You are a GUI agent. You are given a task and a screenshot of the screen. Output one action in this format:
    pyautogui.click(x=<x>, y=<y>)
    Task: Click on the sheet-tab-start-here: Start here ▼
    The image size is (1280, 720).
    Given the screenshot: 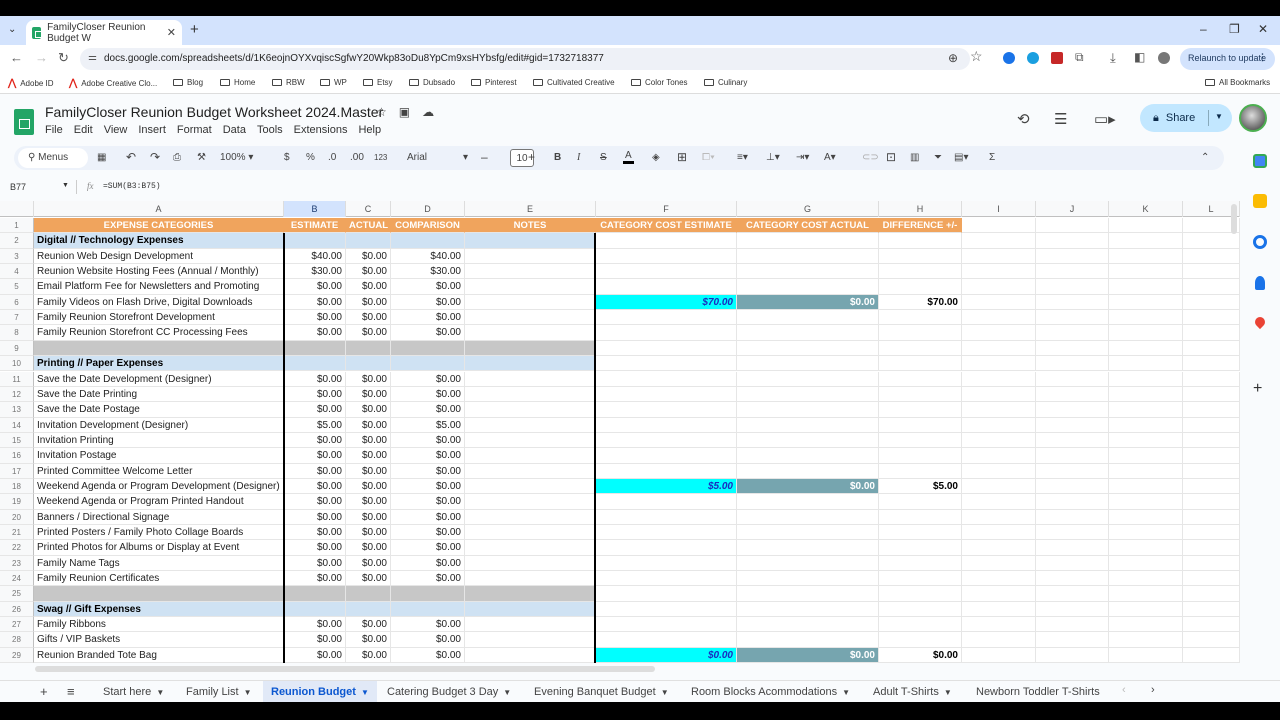 What is the action you would take?
    pyautogui.click(x=133, y=692)
    